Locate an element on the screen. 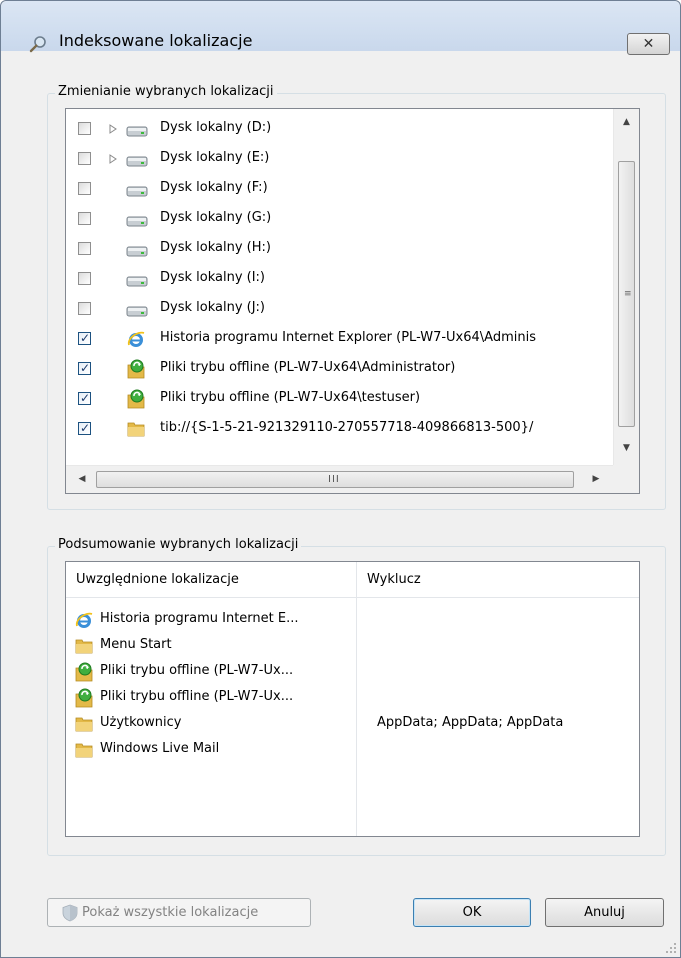 The width and height of the screenshot is (681, 958). location-item: Dysk lokalny (H:) is located at coordinates (340, 249).